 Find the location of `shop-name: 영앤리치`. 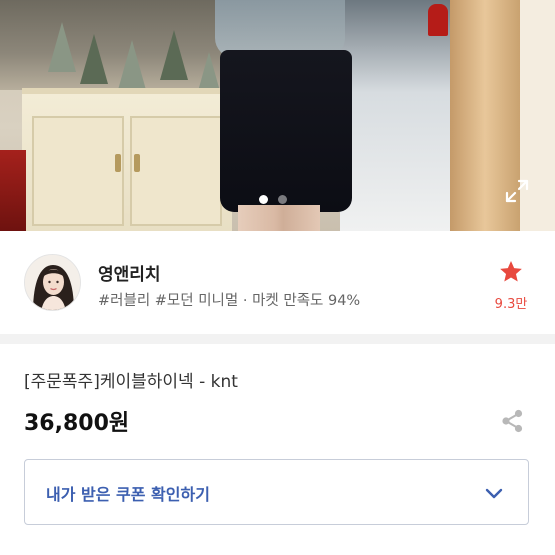

shop-name: 영앤리치 is located at coordinates (129, 272).